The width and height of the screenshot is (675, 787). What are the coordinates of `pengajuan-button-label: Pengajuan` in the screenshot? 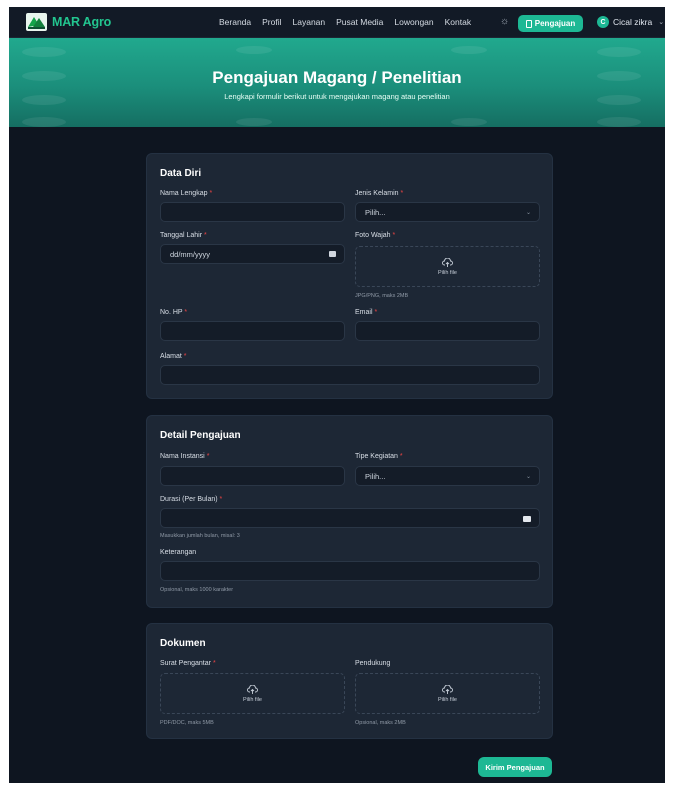 It's located at (555, 23).